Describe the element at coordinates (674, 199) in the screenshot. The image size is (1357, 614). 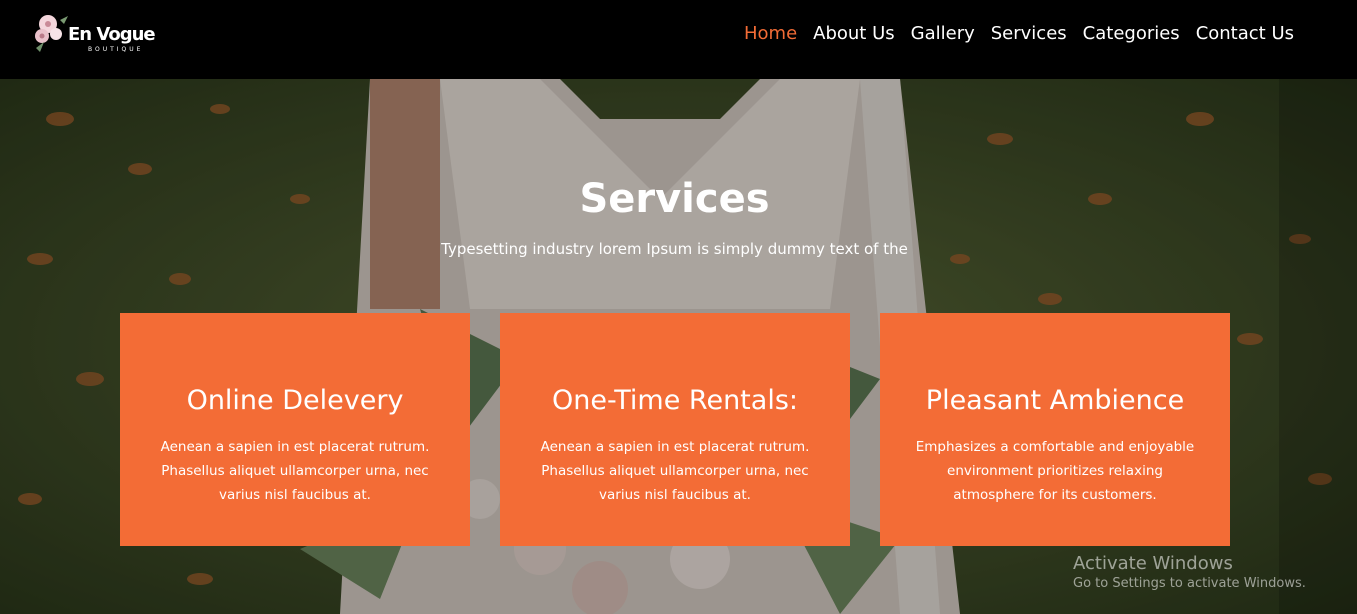
I see `page-title: Services` at that location.